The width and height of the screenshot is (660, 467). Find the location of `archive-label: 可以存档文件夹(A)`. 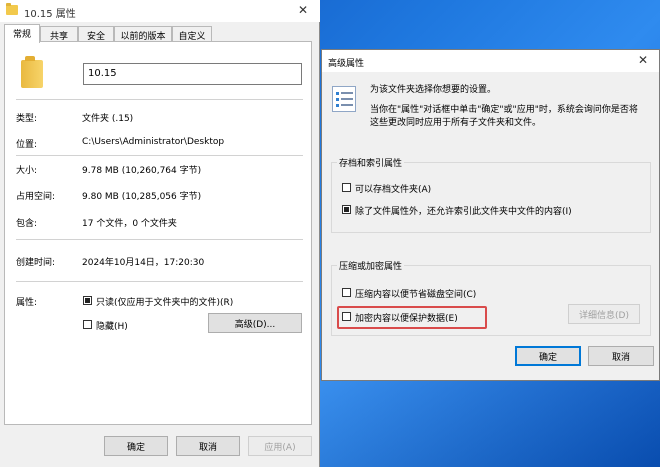

archive-label: 可以存档文件夹(A) is located at coordinates (393, 188).